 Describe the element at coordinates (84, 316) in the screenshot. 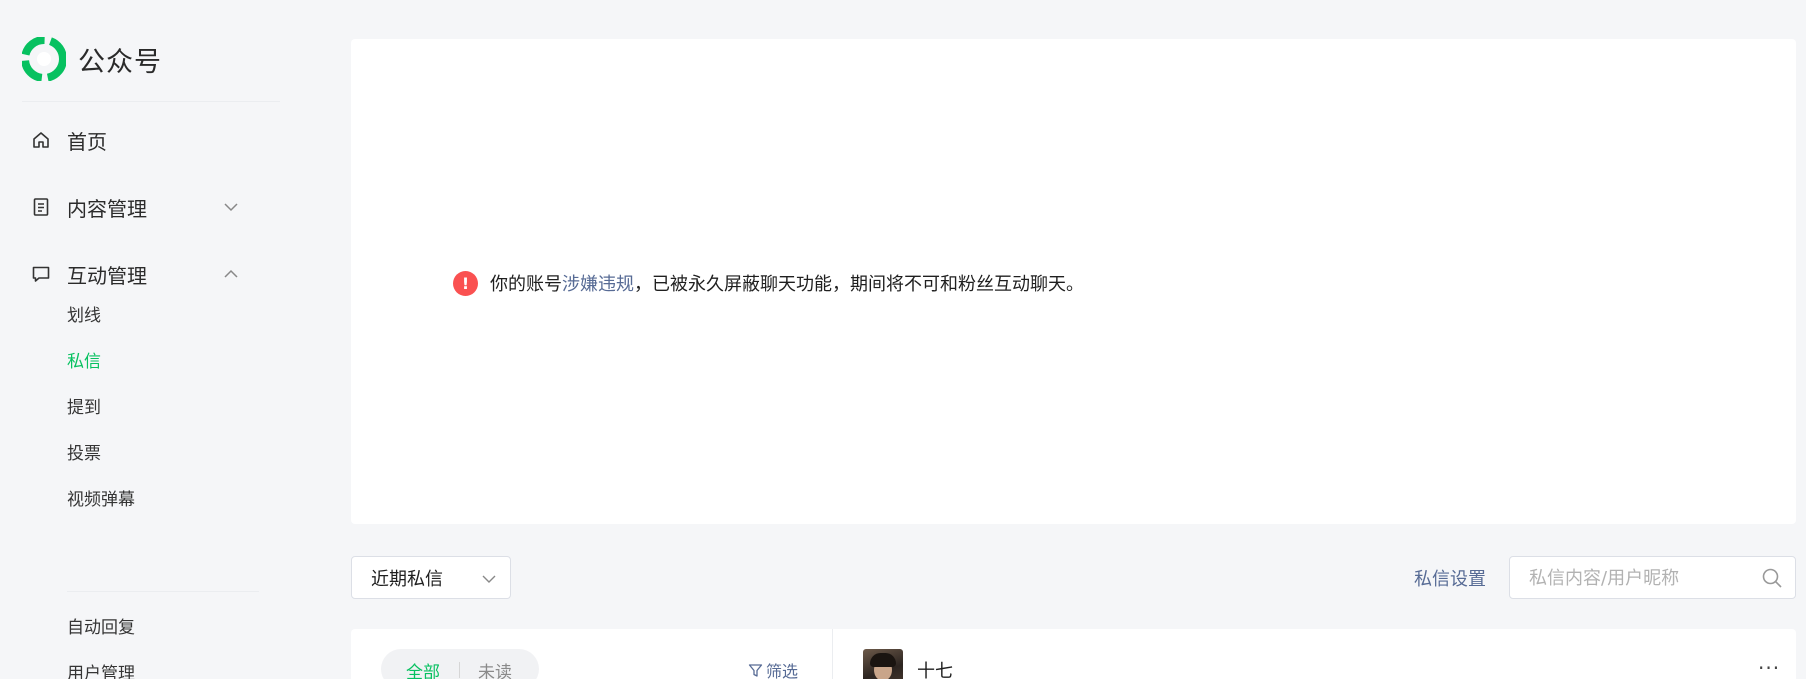

I see `sidebar-subitem-underline: 划线` at that location.